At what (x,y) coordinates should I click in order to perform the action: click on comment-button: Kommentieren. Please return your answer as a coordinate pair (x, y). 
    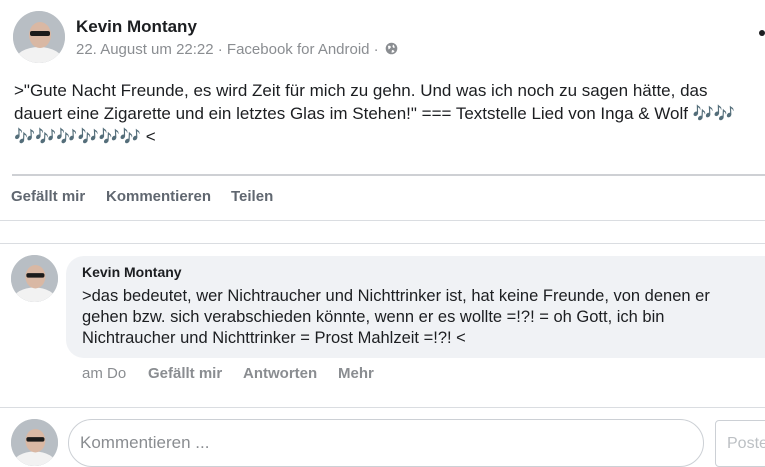
    Looking at the image, I should click on (158, 196).